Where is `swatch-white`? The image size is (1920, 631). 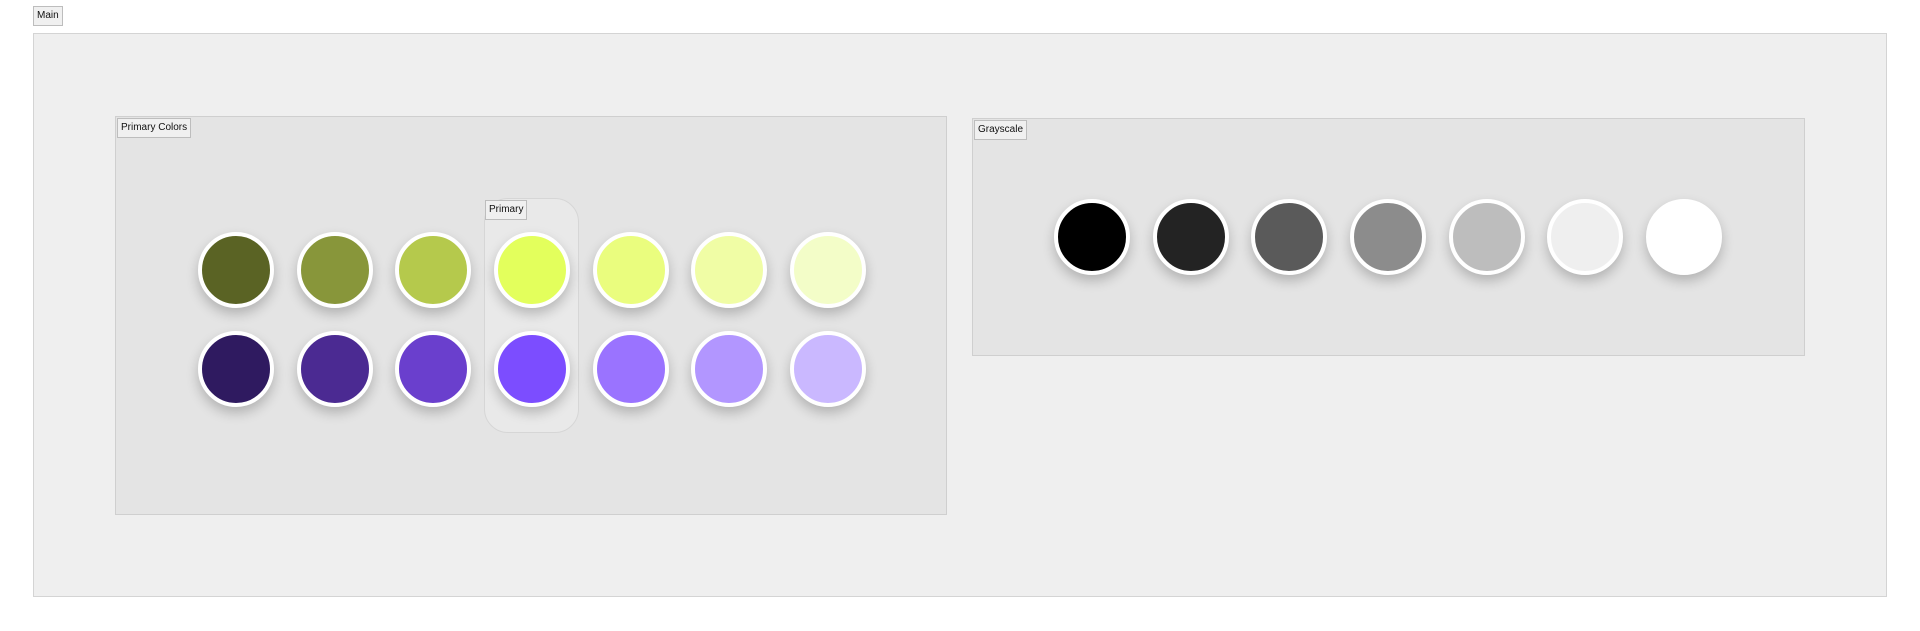 swatch-white is located at coordinates (1684, 237).